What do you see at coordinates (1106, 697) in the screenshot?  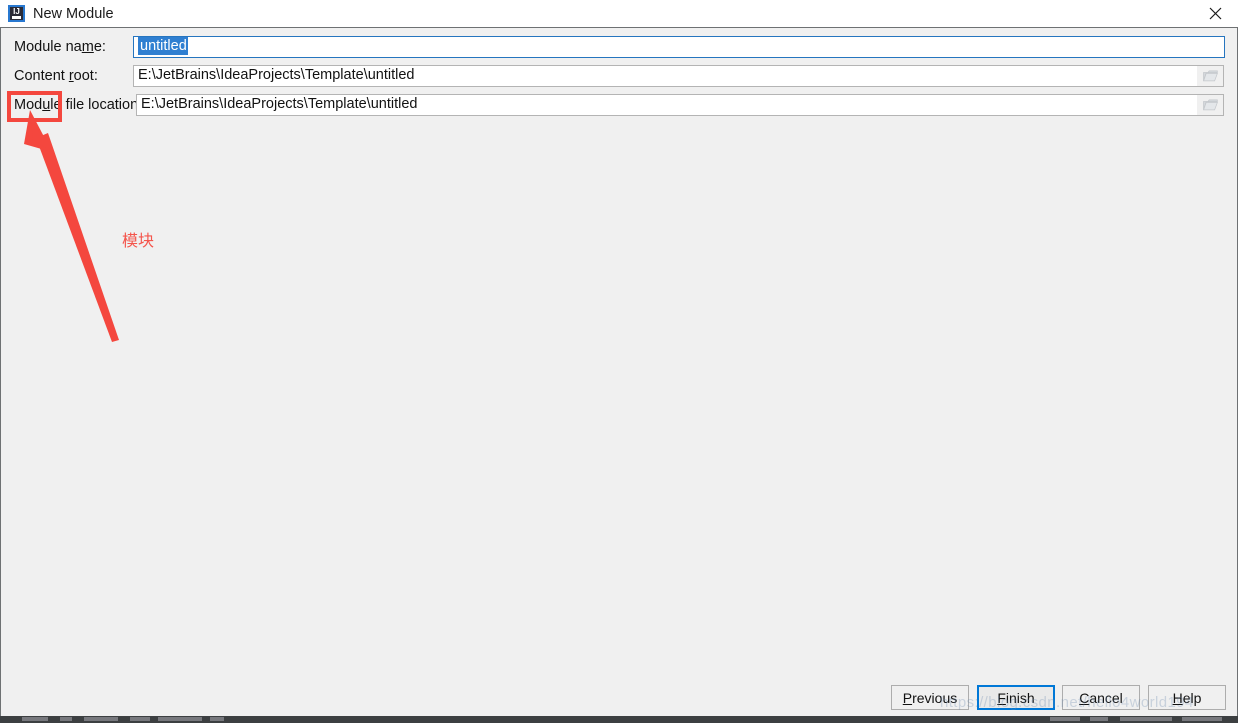 I see `cancel-button-label-rest: ancel` at bounding box center [1106, 697].